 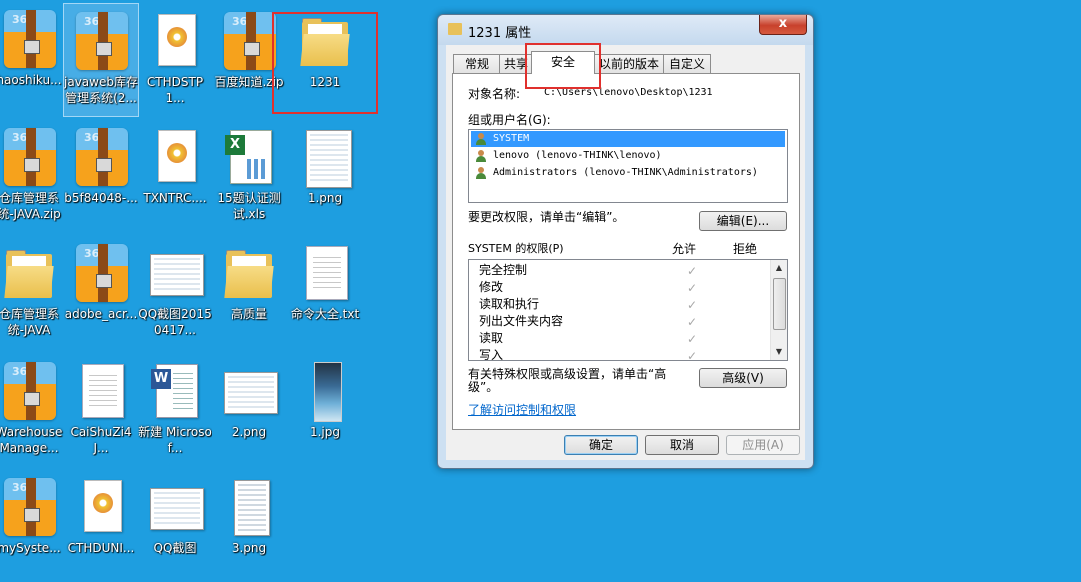 I want to click on deny-header: 拒绝, so click(x=745, y=249).